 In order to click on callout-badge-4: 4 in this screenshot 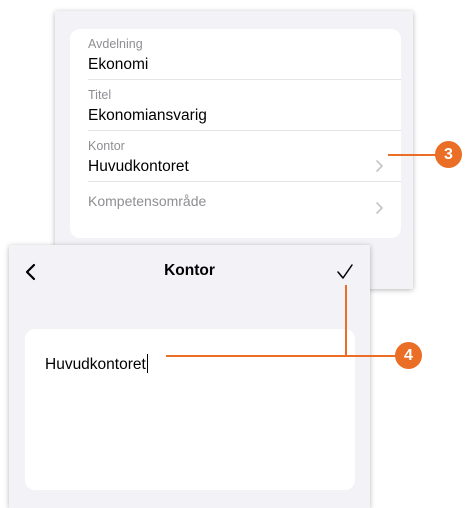, I will do `click(408, 355)`.